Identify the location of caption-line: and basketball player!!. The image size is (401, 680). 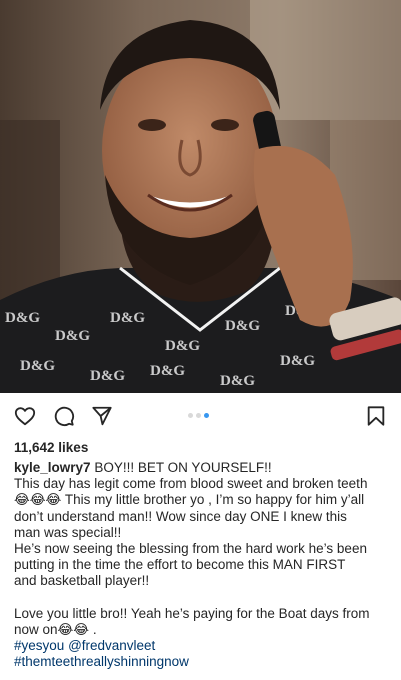
(82, 581).